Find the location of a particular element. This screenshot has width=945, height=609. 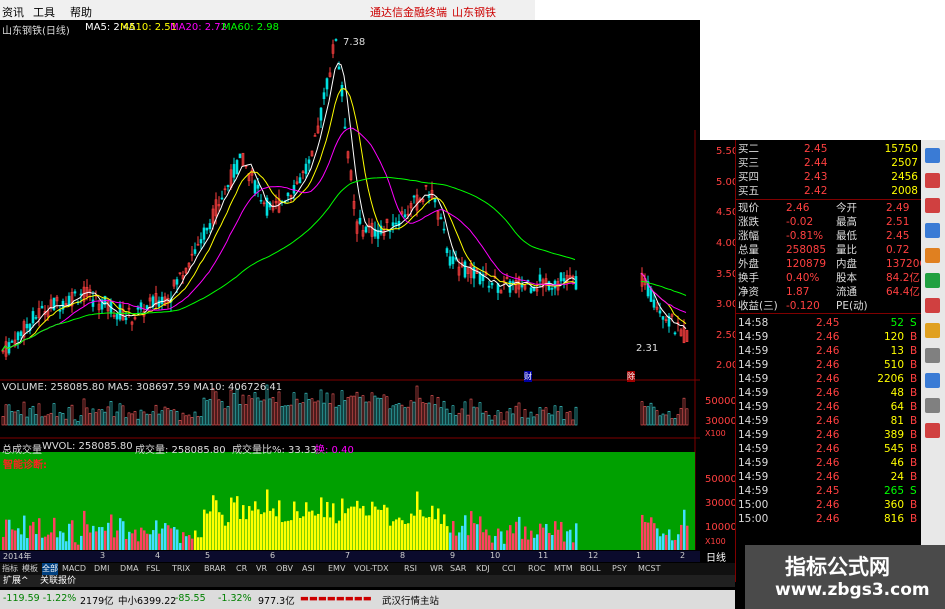

layout-icon is located at coordinates (932, 255).